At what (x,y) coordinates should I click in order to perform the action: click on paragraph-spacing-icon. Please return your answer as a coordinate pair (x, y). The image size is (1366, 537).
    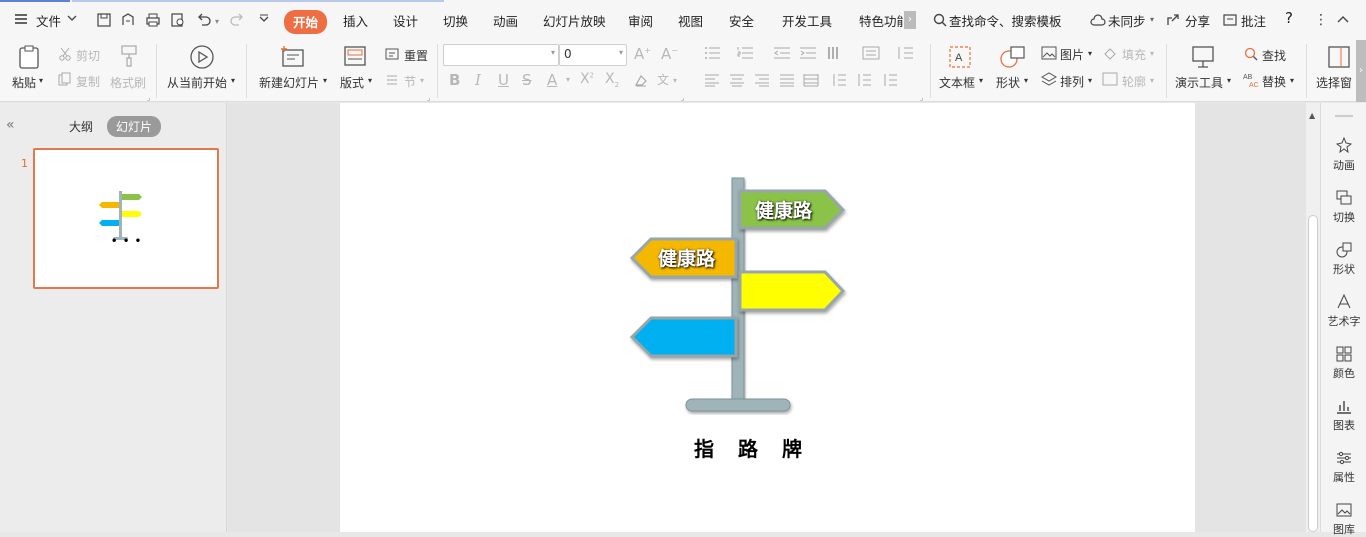
    Looking at the image, I should click on (839, 81).